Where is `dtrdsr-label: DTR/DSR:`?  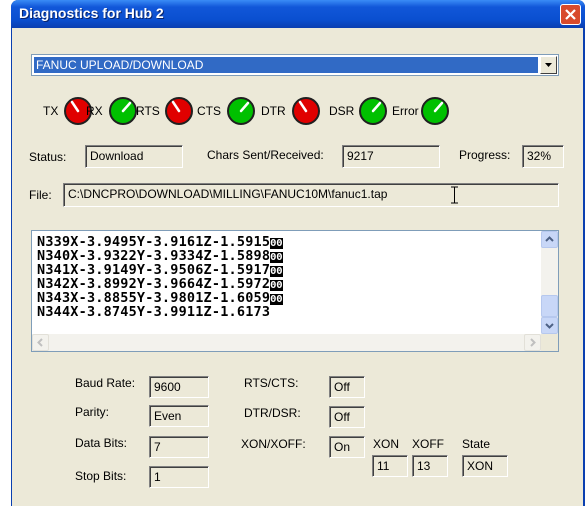 dtrdsr-label: DTR/DSR: is located at coordinates (272, 413).